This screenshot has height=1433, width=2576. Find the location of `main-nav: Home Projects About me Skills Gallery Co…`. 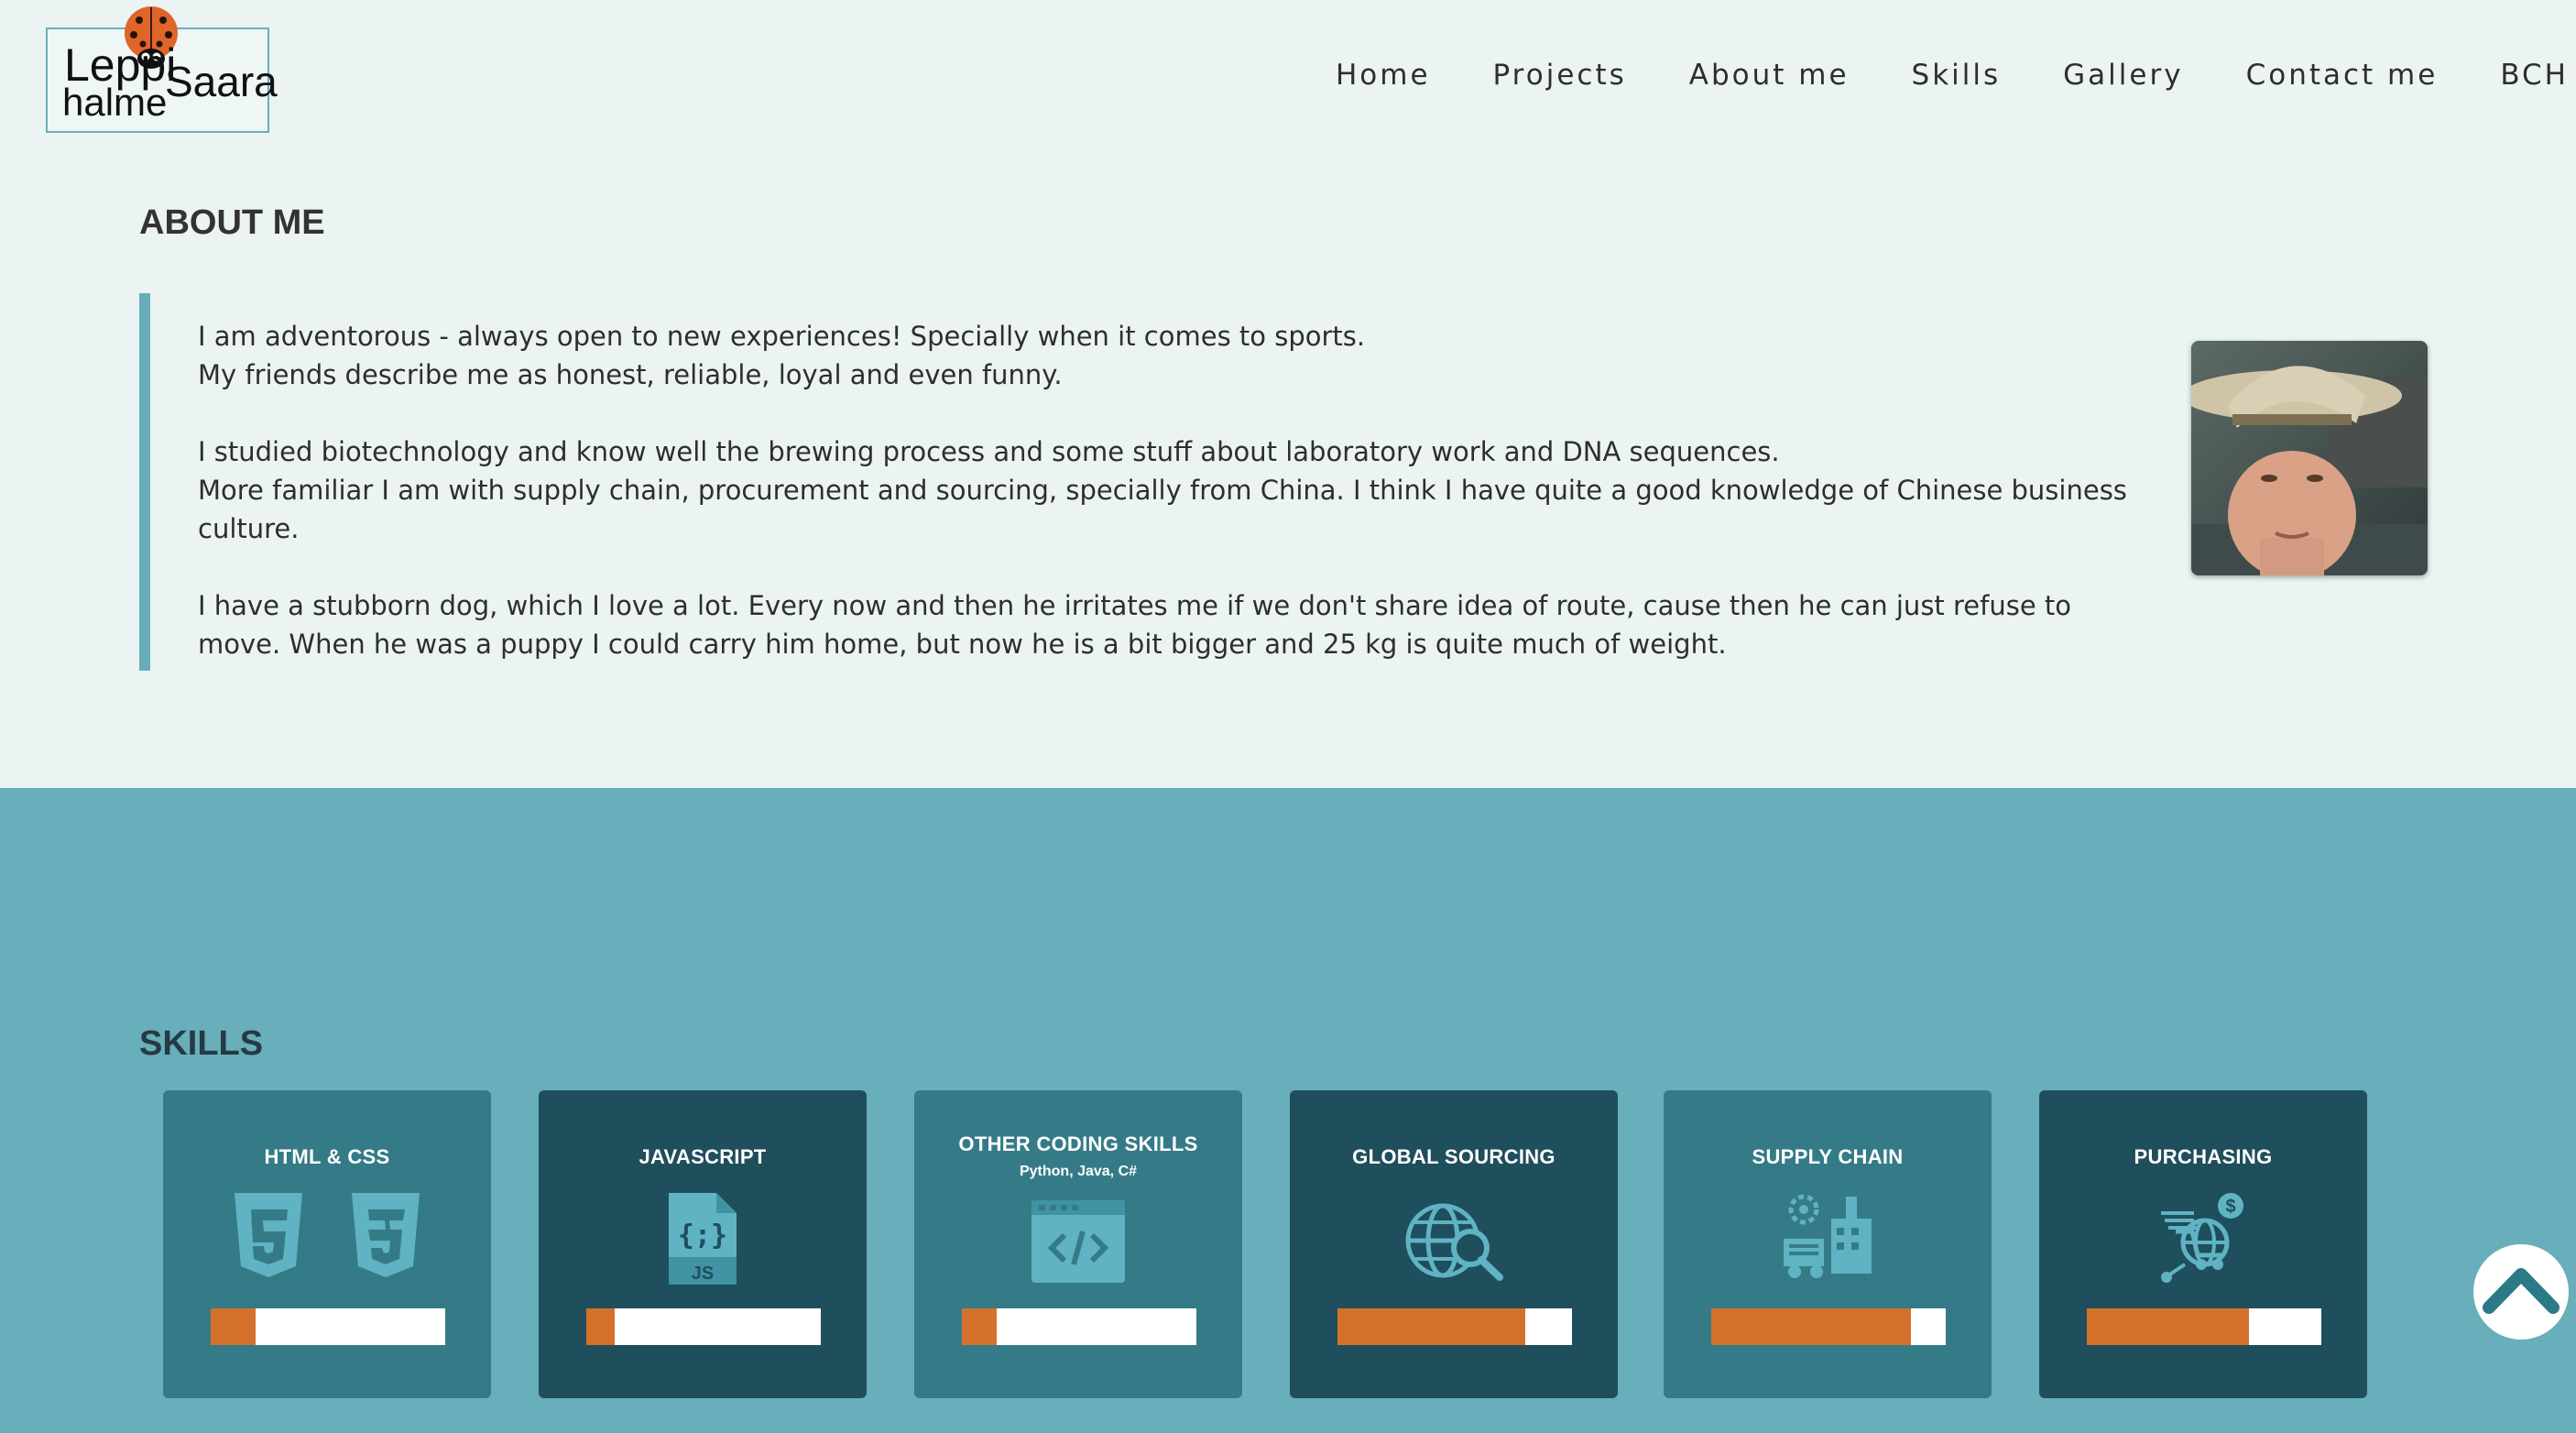

main-nav: Home Projects About me Skills Gallery Co… is located at coordinates (1956, 75).